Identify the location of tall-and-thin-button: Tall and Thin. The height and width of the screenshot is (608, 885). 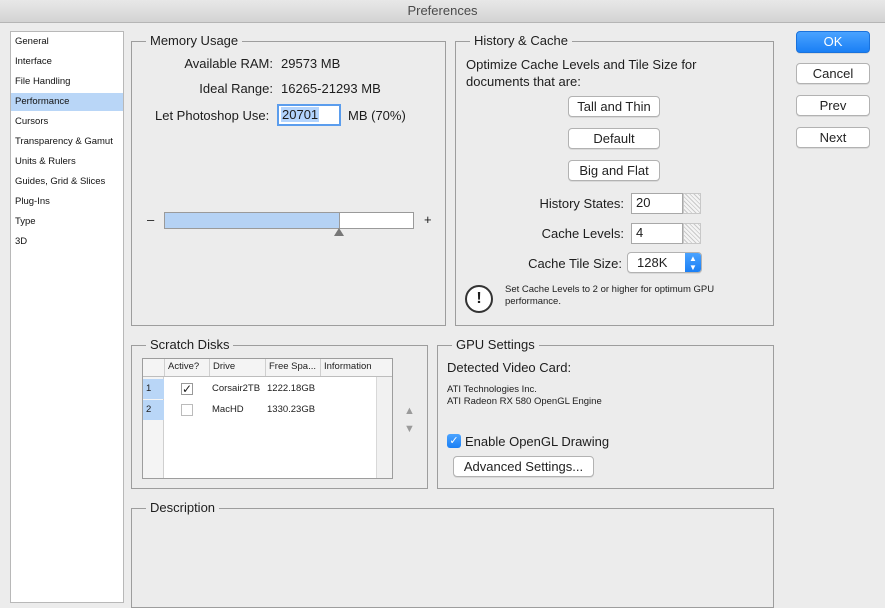
(614, 106).